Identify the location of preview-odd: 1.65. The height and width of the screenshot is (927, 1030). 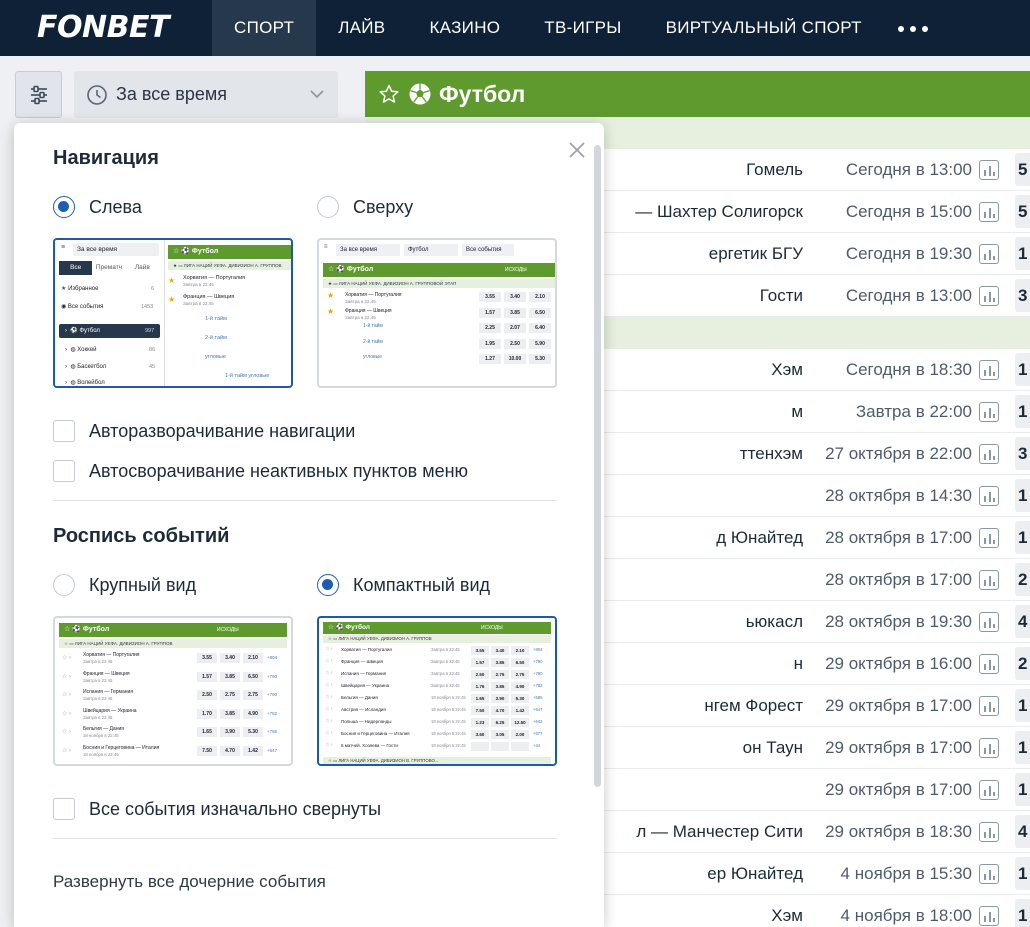
(207, 732).